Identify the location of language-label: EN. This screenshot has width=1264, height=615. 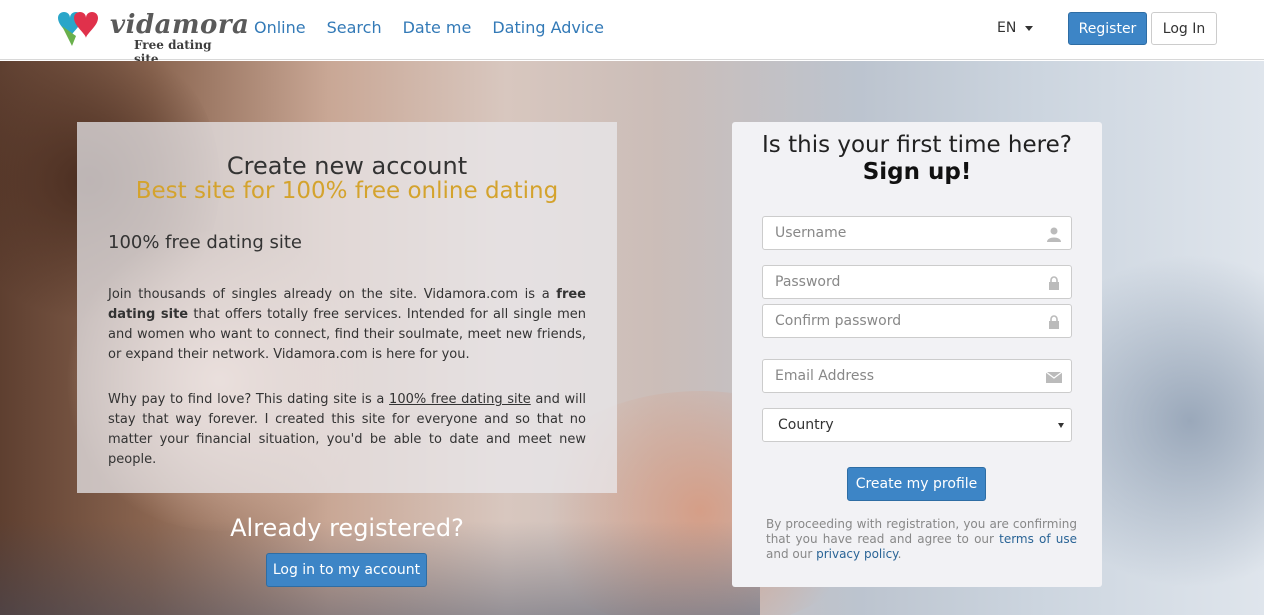
(1007, 28).